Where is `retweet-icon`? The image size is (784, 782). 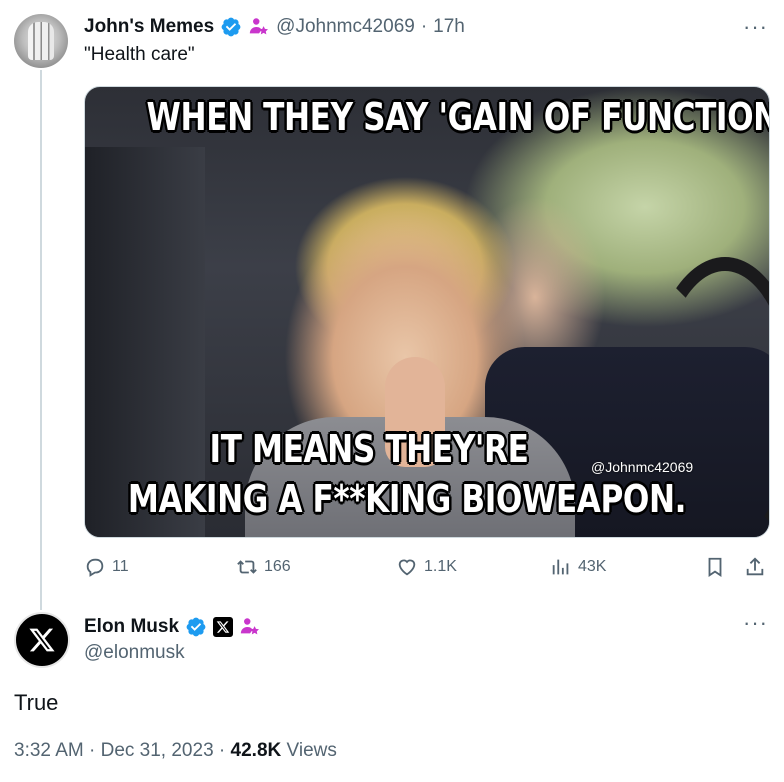
retweet-icon is located at coordinates (247, 567).